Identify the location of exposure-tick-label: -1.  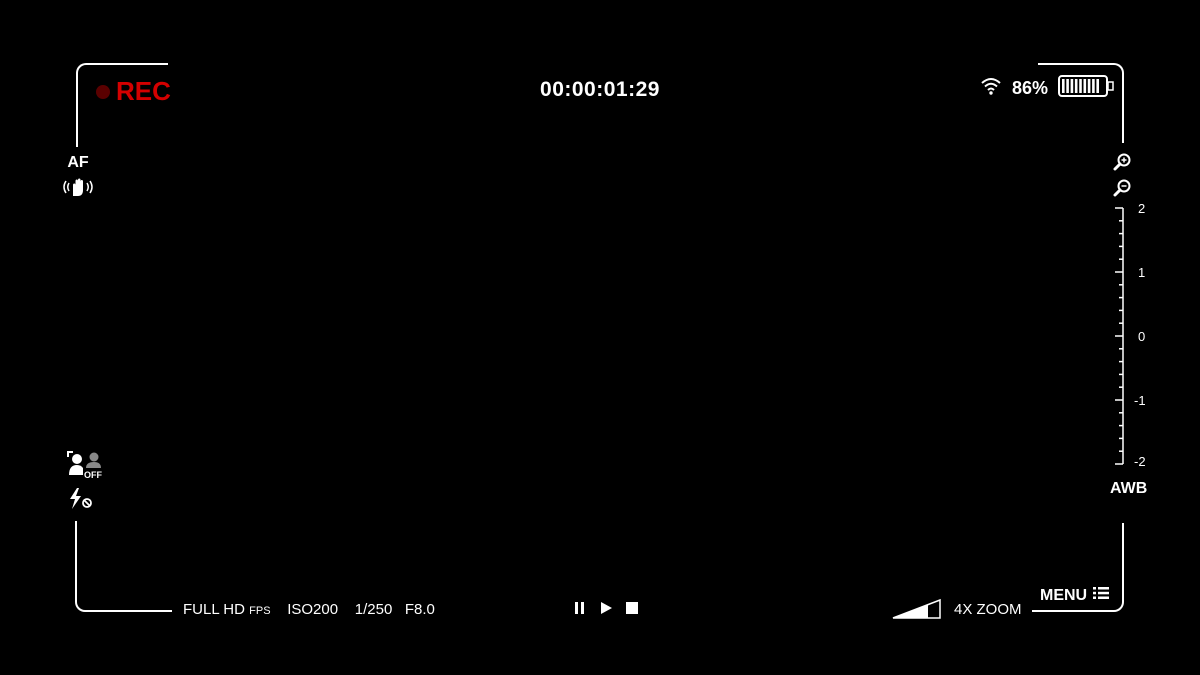
(1140, 400).